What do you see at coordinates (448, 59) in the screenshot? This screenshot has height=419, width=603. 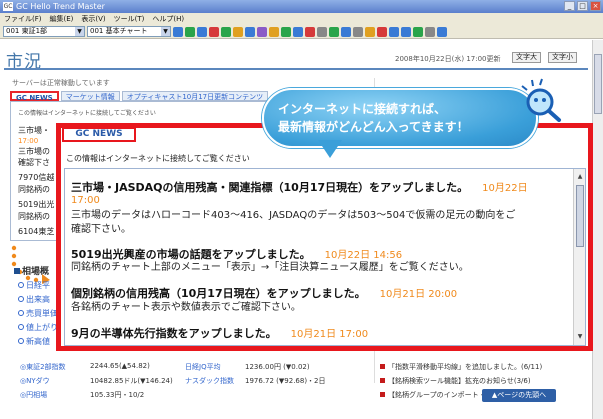 I see `update-timestamp: 2008年10月22日(水) 17:00更新` at bounding box center [448, 59].